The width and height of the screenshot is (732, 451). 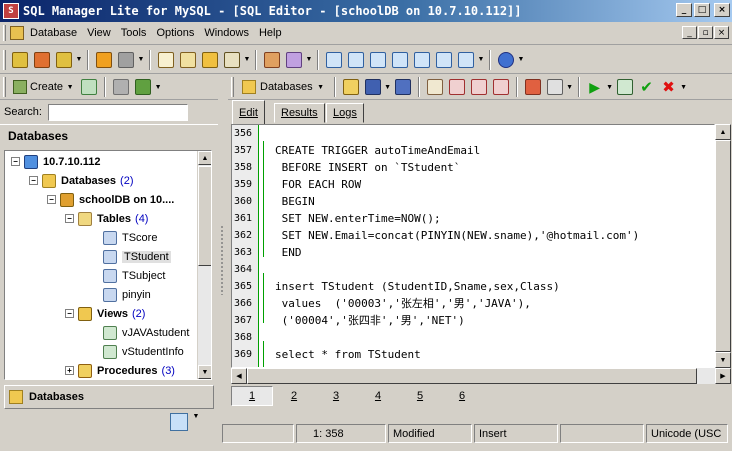 I want to click on add-to-favorites-button, so click(x=533, y=87).